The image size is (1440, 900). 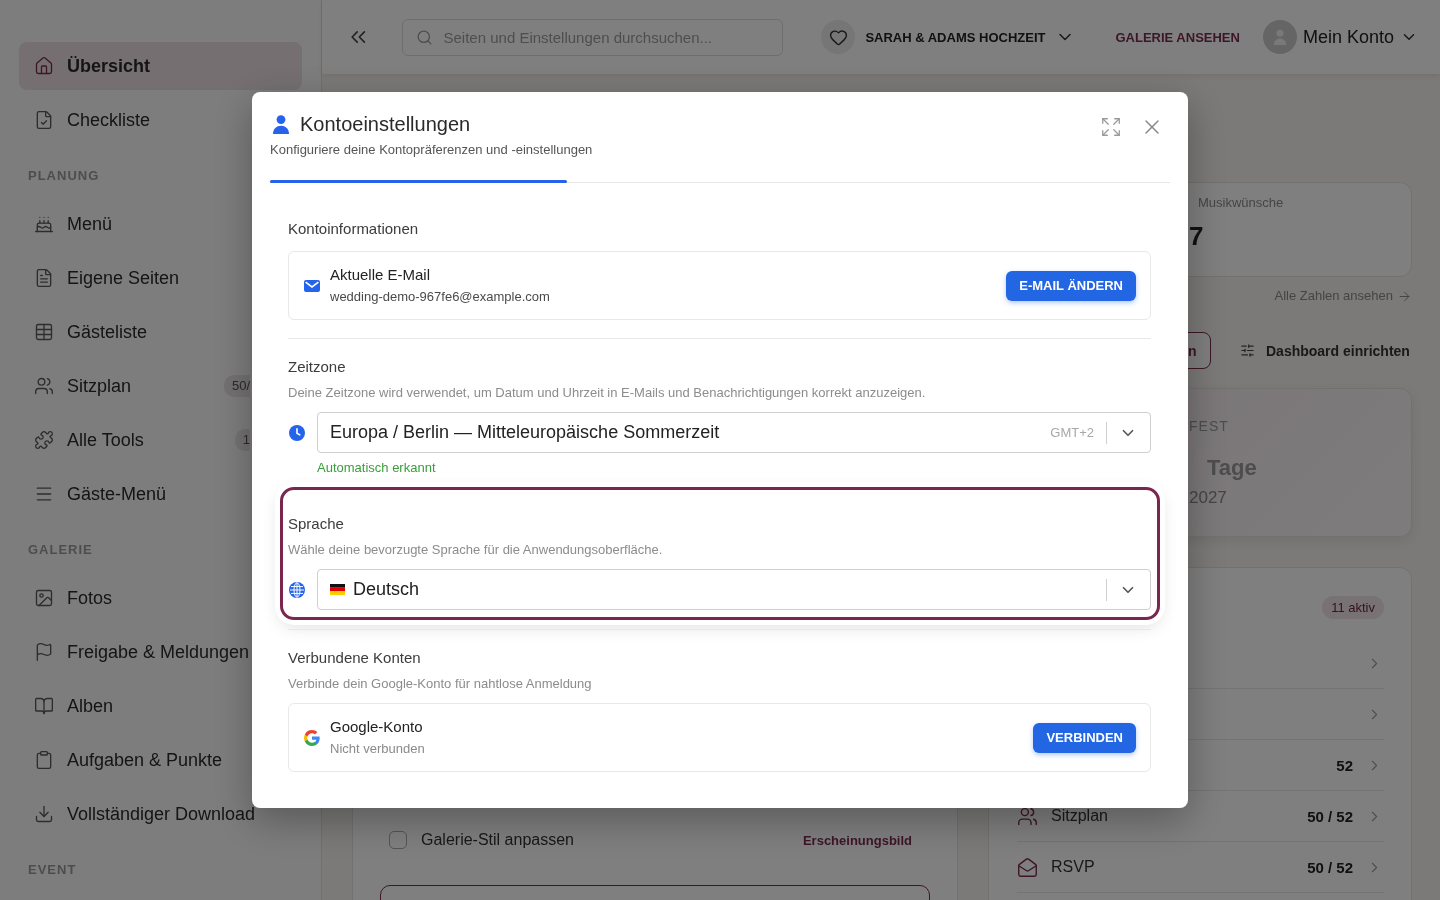 I want to click on envelope-open-icon, so click(x=1027, y=867).